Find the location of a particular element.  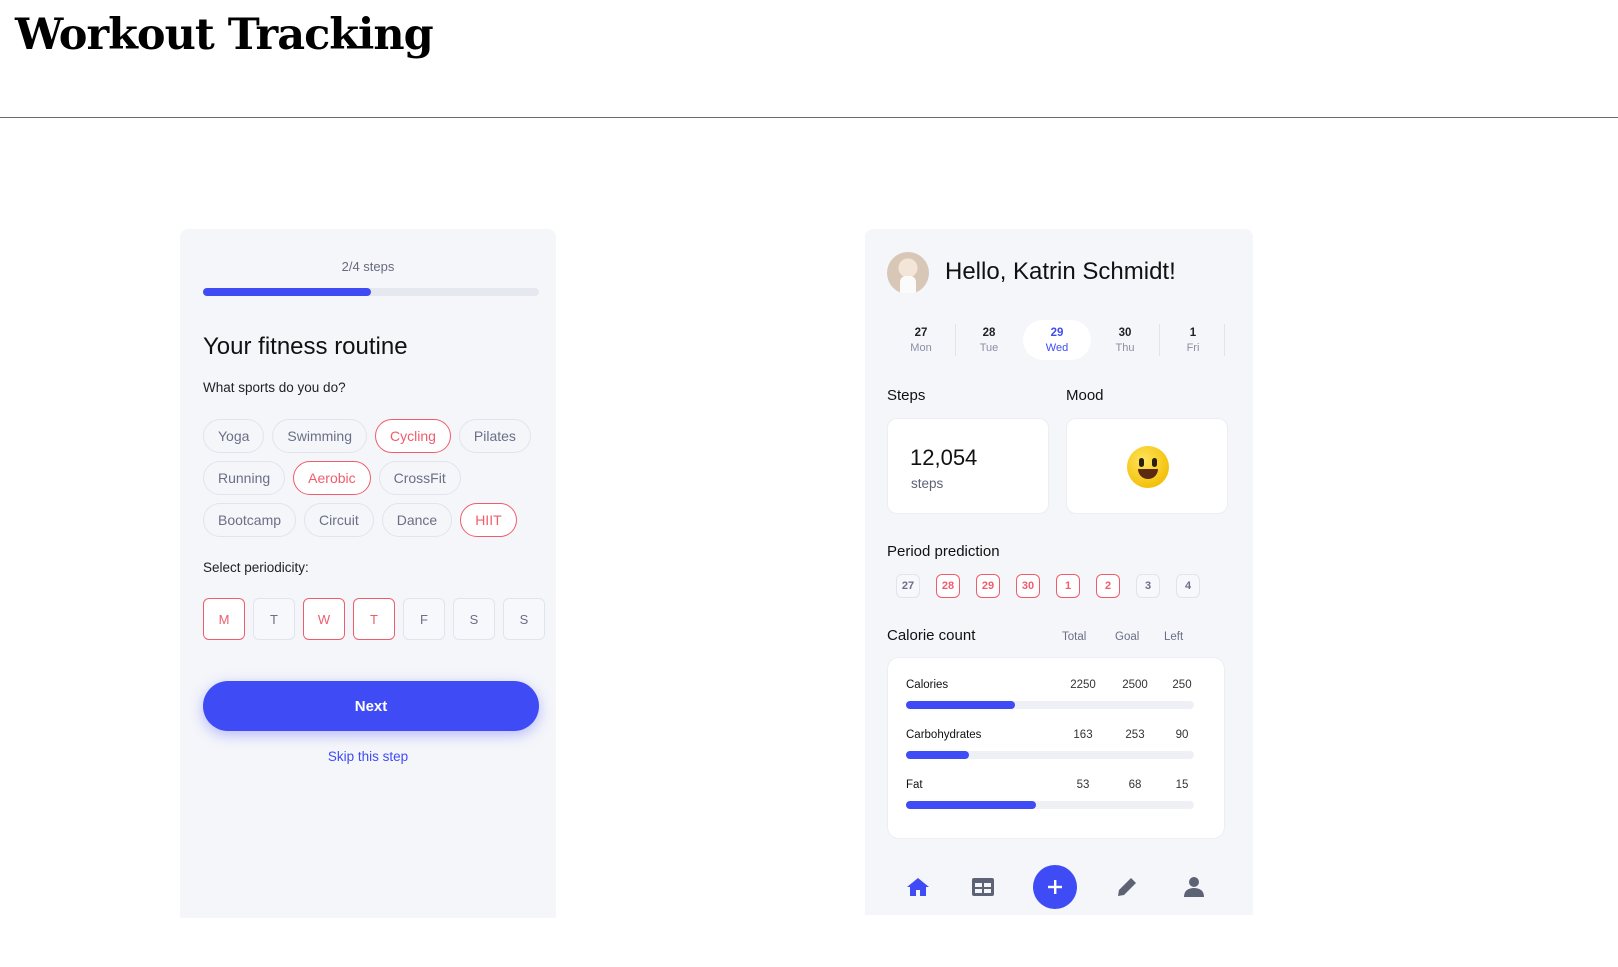

weekday-toggle-fri: F is located at coordinates (424, 619).